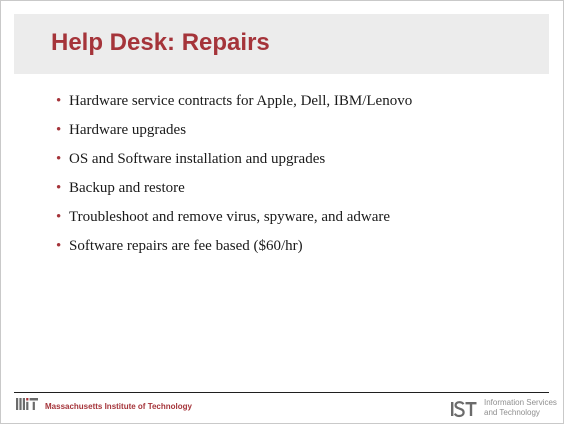 The height and width of the screenshot is (424, 564). I want to click on bullet-text: Hardware upgrades, so click(128, 130).